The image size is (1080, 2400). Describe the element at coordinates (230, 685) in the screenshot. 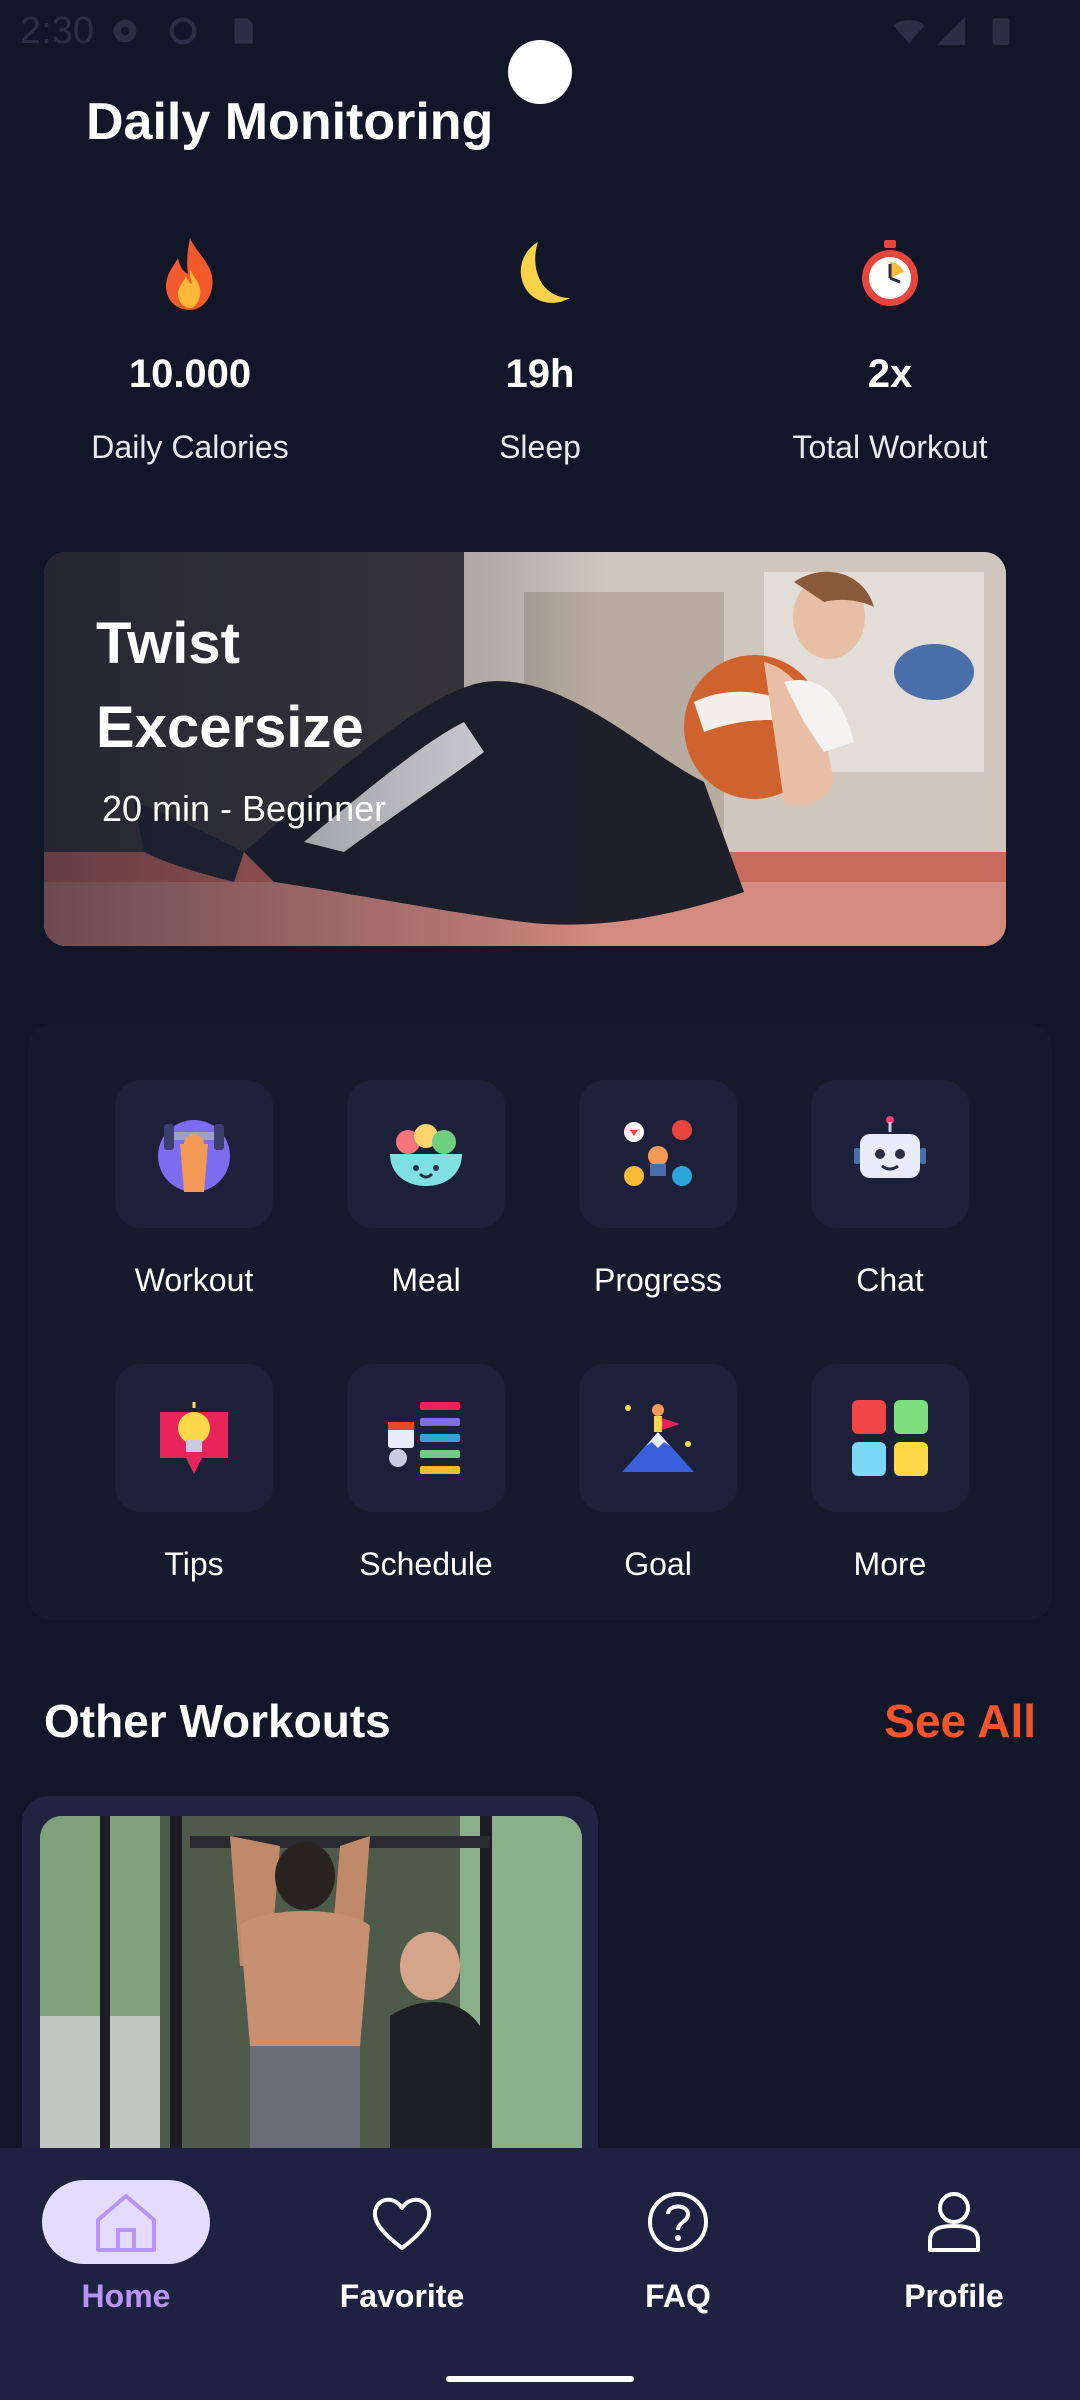

I see `hero-title: Twist Excersize` at that location.